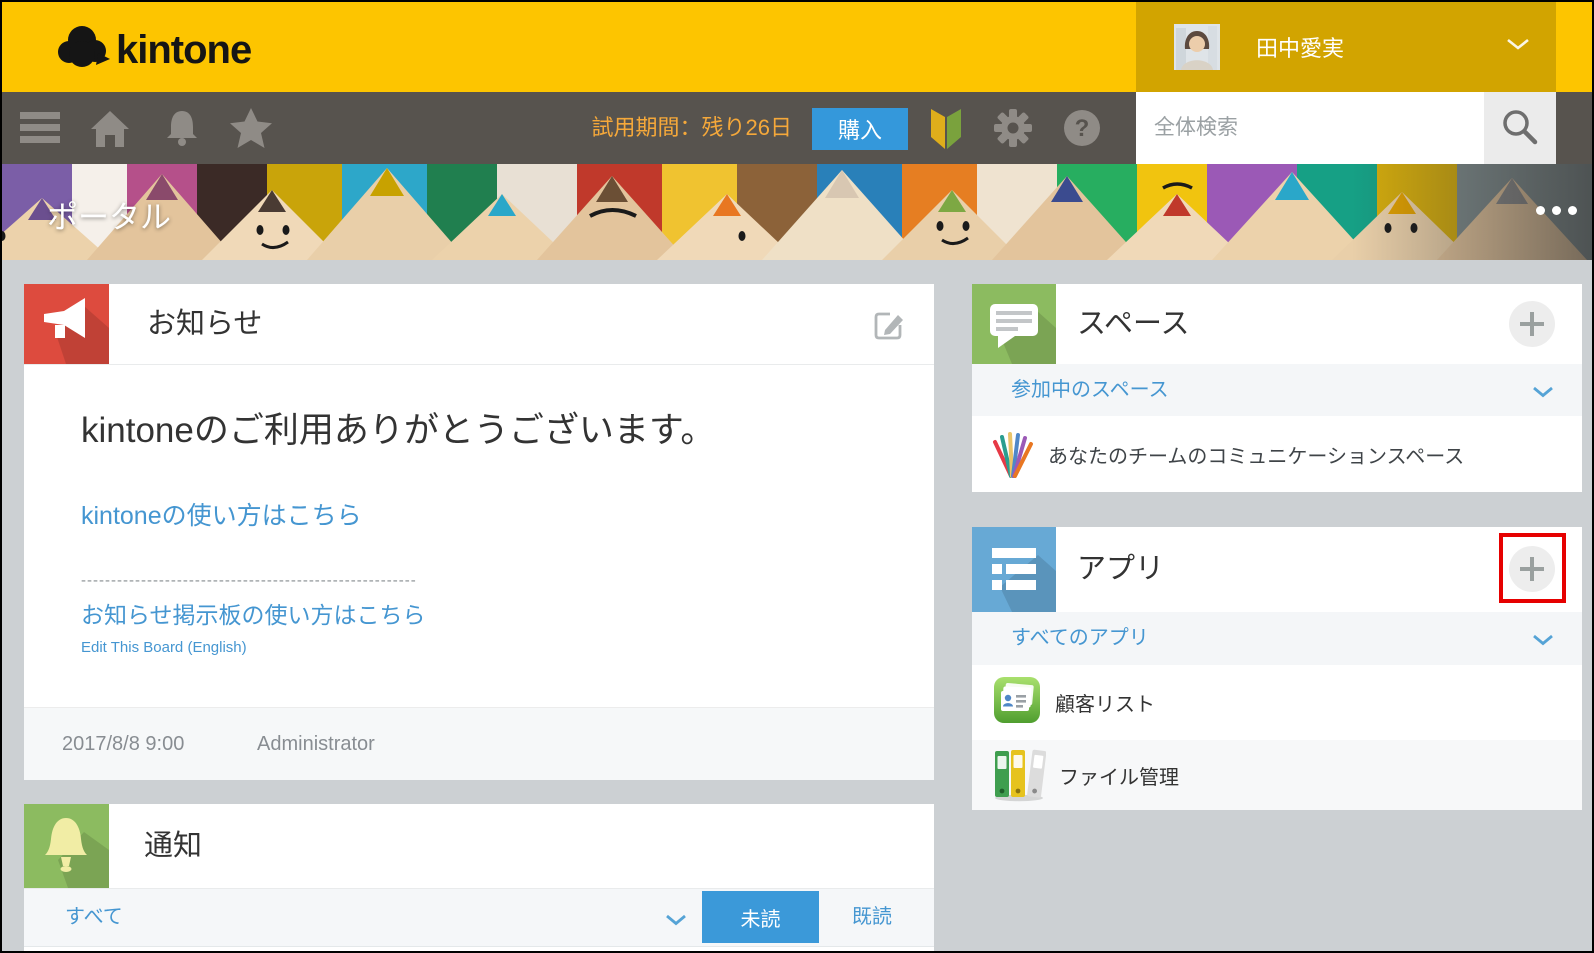  I want to click on search-icon, so click(1520, 128).